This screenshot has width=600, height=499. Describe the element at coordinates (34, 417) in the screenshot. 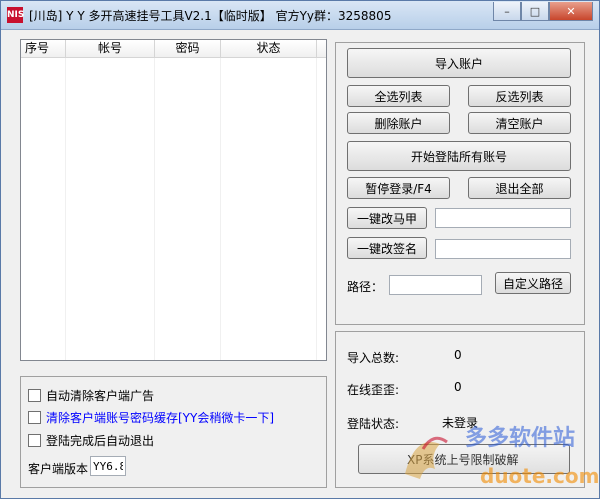

I see `clear-cache-checkbox` at that location.